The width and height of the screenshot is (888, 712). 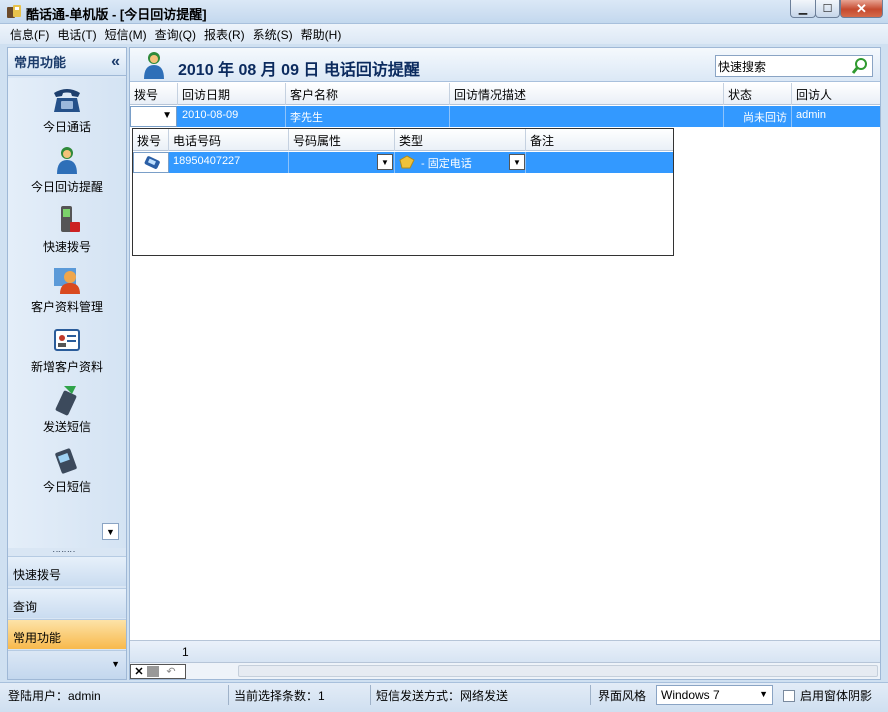 I want to click on delete-icon: ✕, so click(x=139, y=671).